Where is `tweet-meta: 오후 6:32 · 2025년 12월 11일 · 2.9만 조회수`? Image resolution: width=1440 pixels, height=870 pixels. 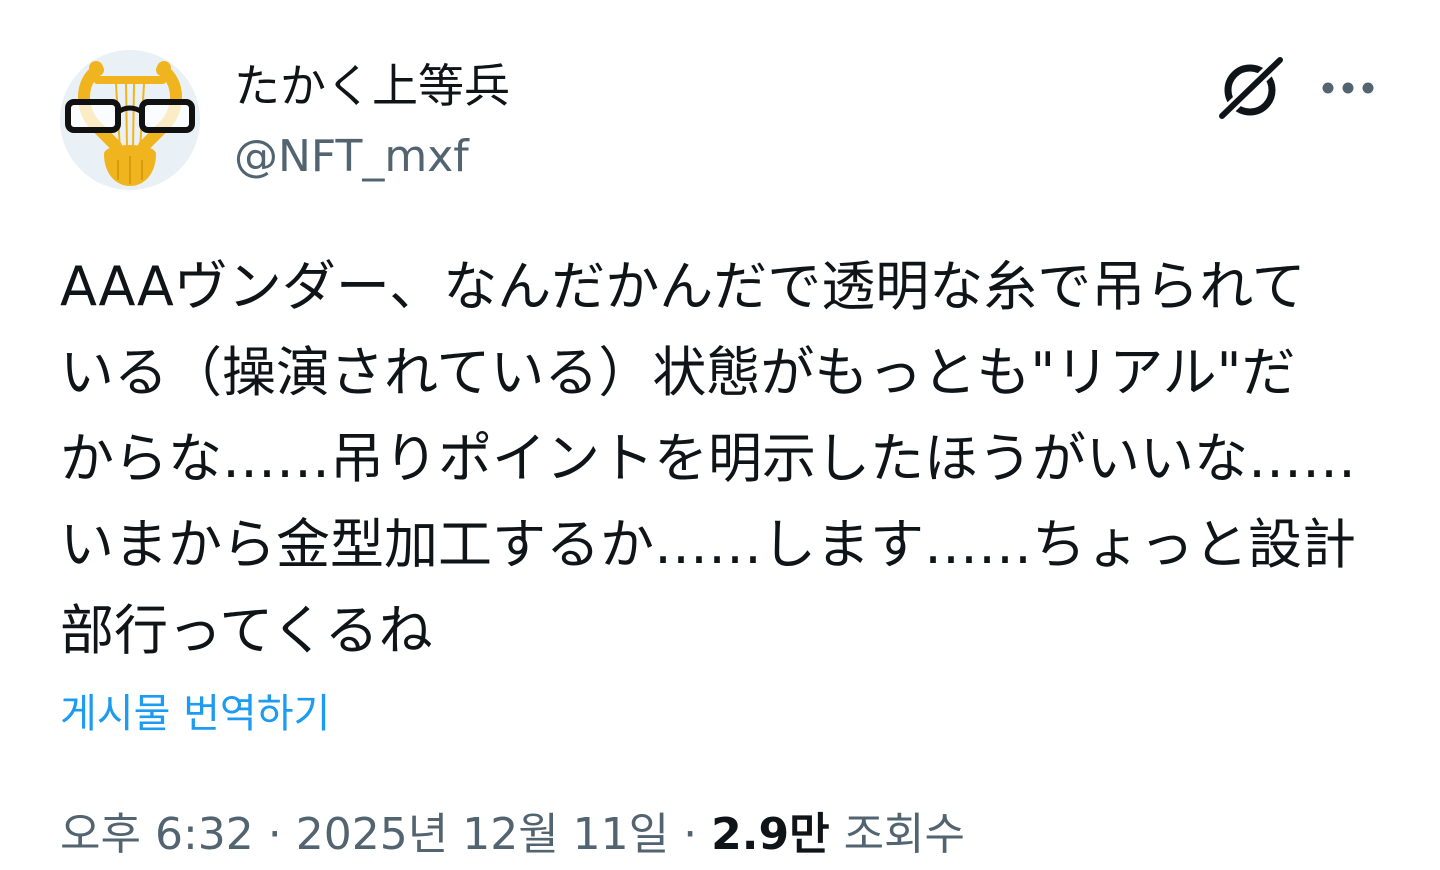
tweet-meta: 오후 6:32 · 2025년 12월 11일 · 2.9만 조회수 is located at coordinates (512, 835).